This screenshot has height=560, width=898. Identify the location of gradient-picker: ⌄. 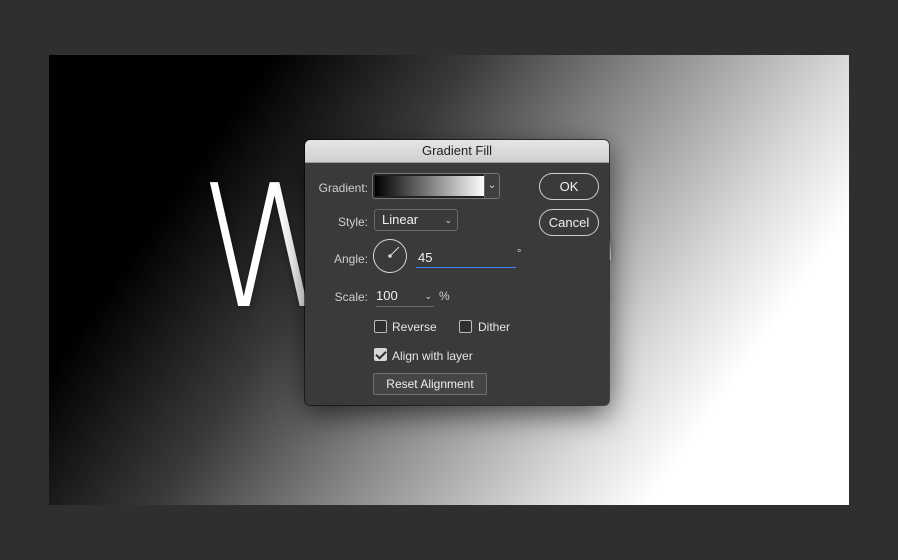
(436, 186).